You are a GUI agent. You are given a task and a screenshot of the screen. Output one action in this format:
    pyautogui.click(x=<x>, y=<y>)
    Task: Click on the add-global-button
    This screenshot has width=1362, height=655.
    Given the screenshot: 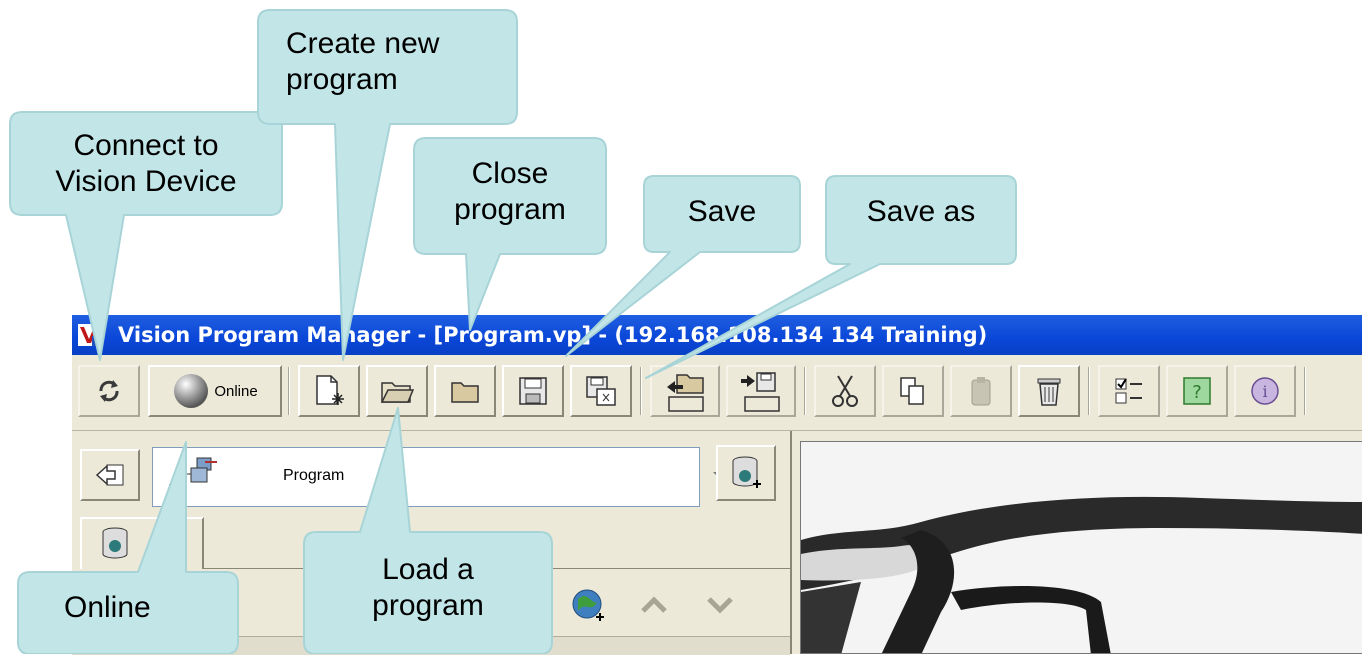 What is the action you would take?
    pyautogui.click(x=588, y=605)
    